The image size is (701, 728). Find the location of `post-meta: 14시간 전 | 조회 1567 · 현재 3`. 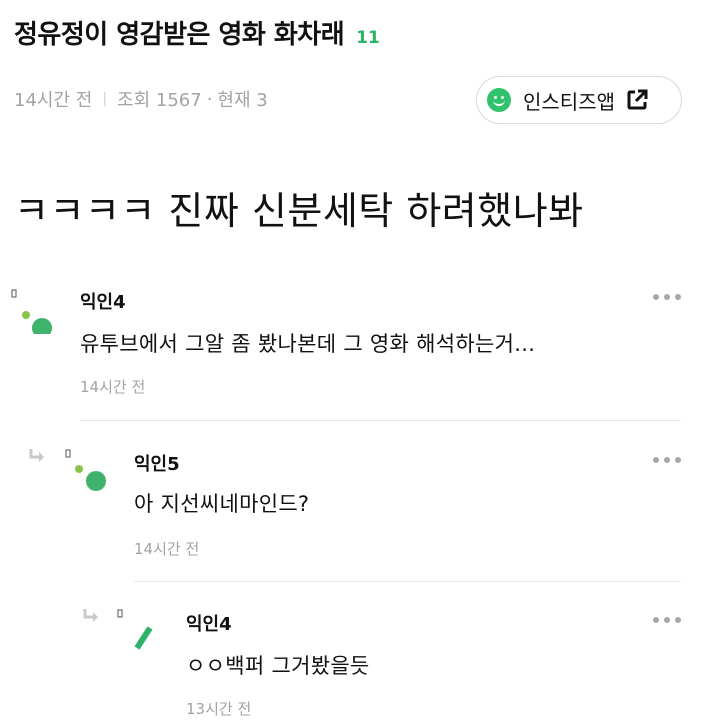

post-meta: 14시간 전 | 조회 1567 · 현재 3 is located at coordinates (141, 99).